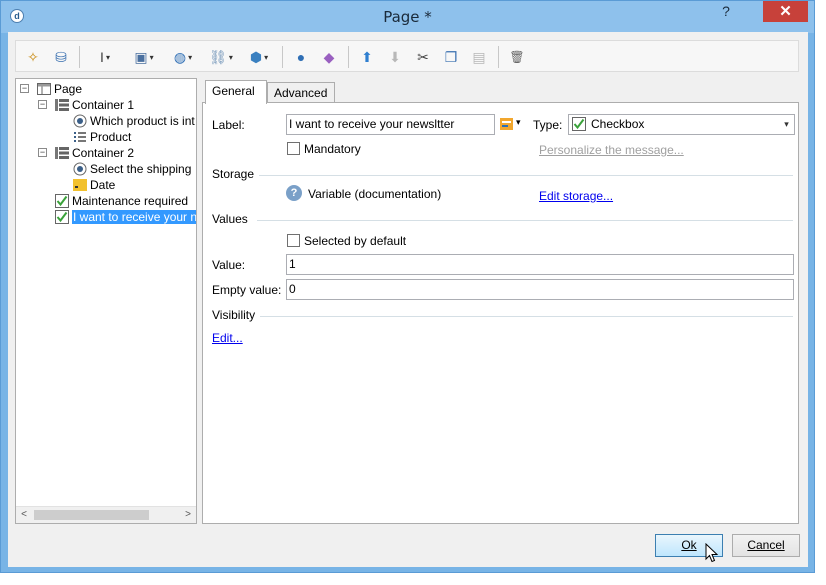 The height and width of the screenshot is (585, 826). Describe the element at coordinates (479, 57) in the screenshot. I see `paste-icon: ▤` at that location.